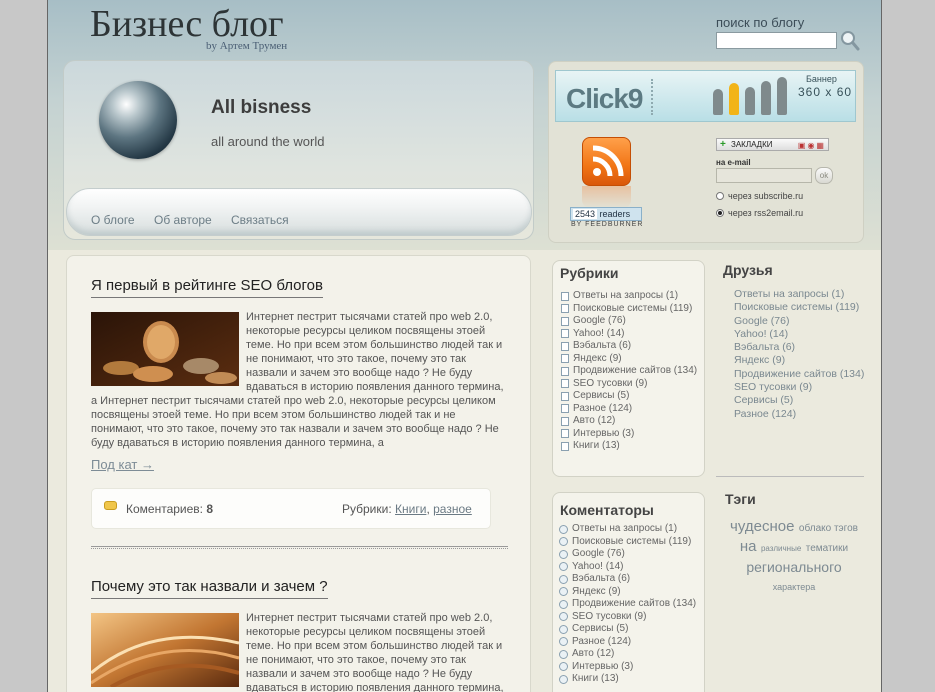  Describe the element at coordinates (705, 96) in the screenshot. I see `ad-banner: Click9 Баннер 360 x 60` at that location.